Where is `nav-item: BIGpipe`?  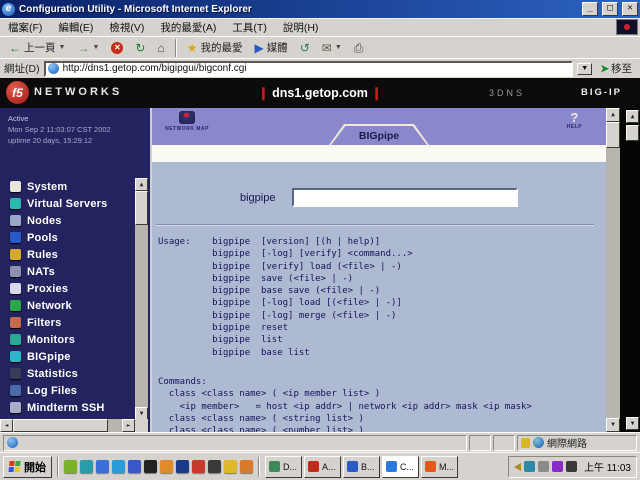
nav-item: BIGpipe is located at coordinates (67, 356).